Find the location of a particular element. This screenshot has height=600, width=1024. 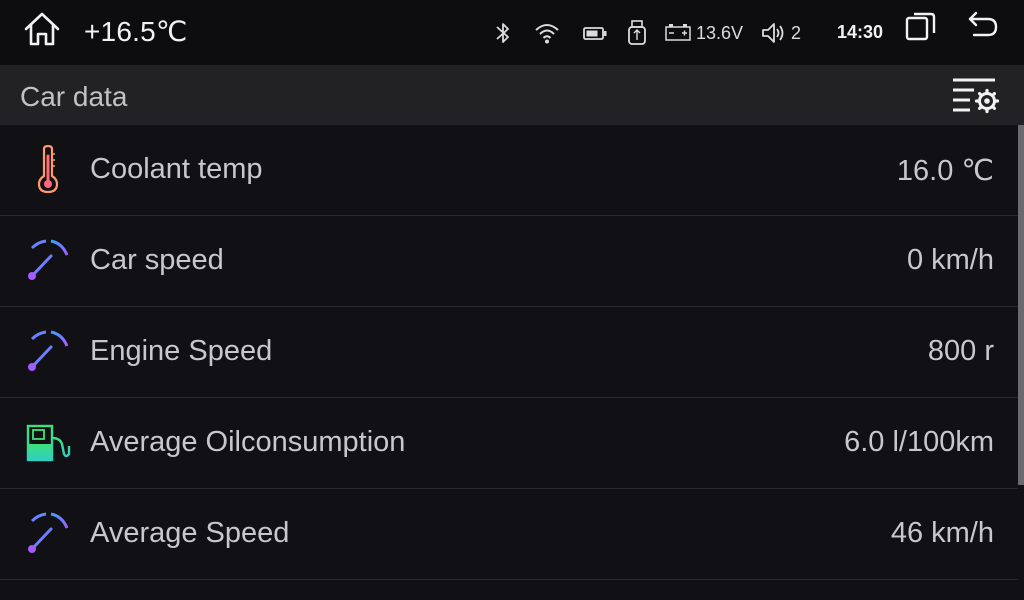

voltage-readout: 13.6V is located at coordinates (719, 33).